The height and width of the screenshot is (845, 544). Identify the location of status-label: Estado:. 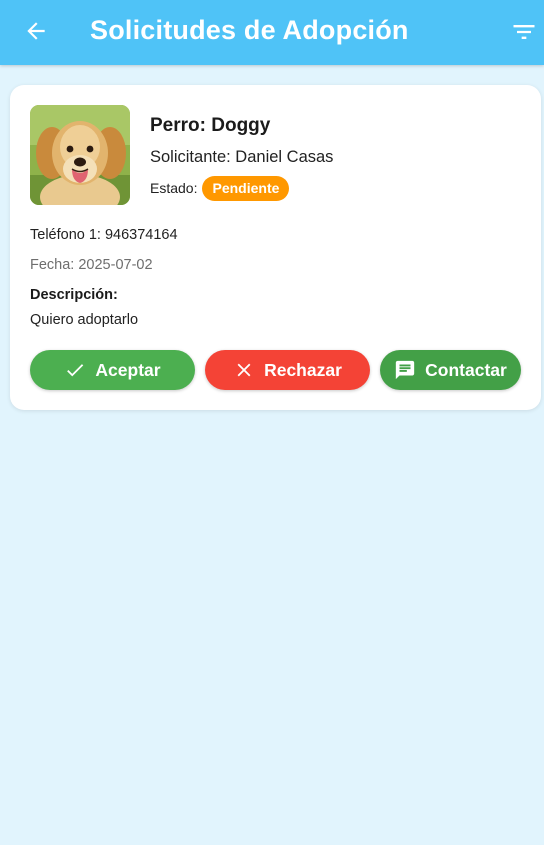
(174, 188).